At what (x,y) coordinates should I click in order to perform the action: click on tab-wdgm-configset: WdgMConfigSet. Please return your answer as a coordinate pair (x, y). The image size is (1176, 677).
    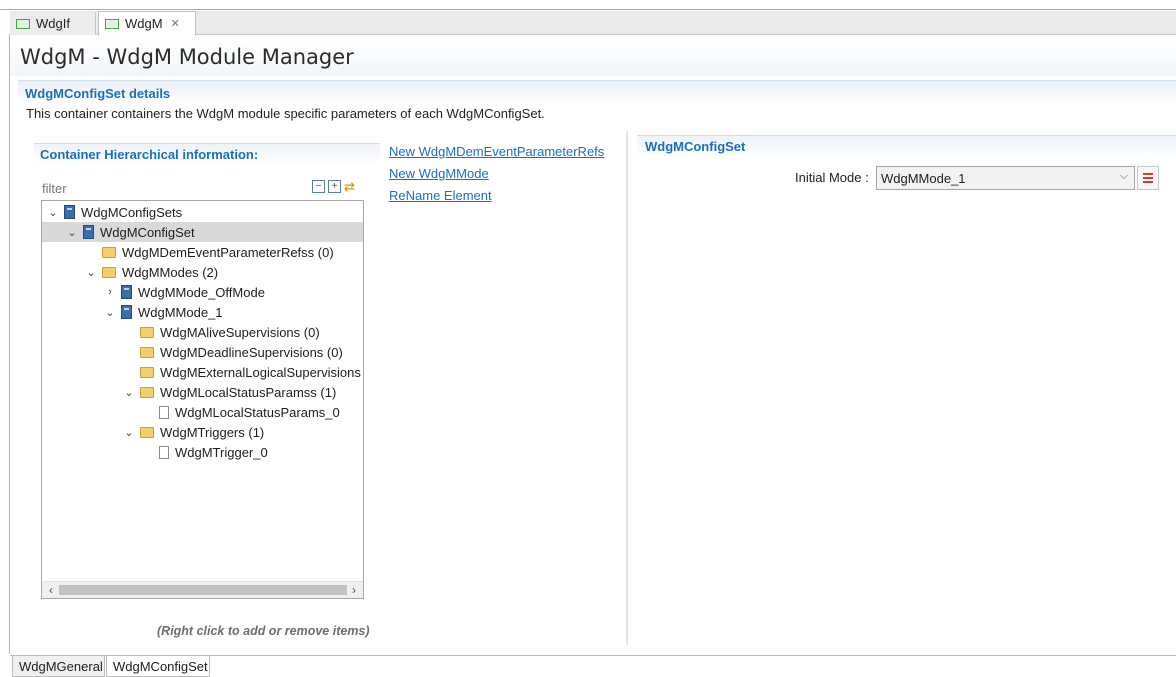
    Looking at the image, I should click on (158, 666).